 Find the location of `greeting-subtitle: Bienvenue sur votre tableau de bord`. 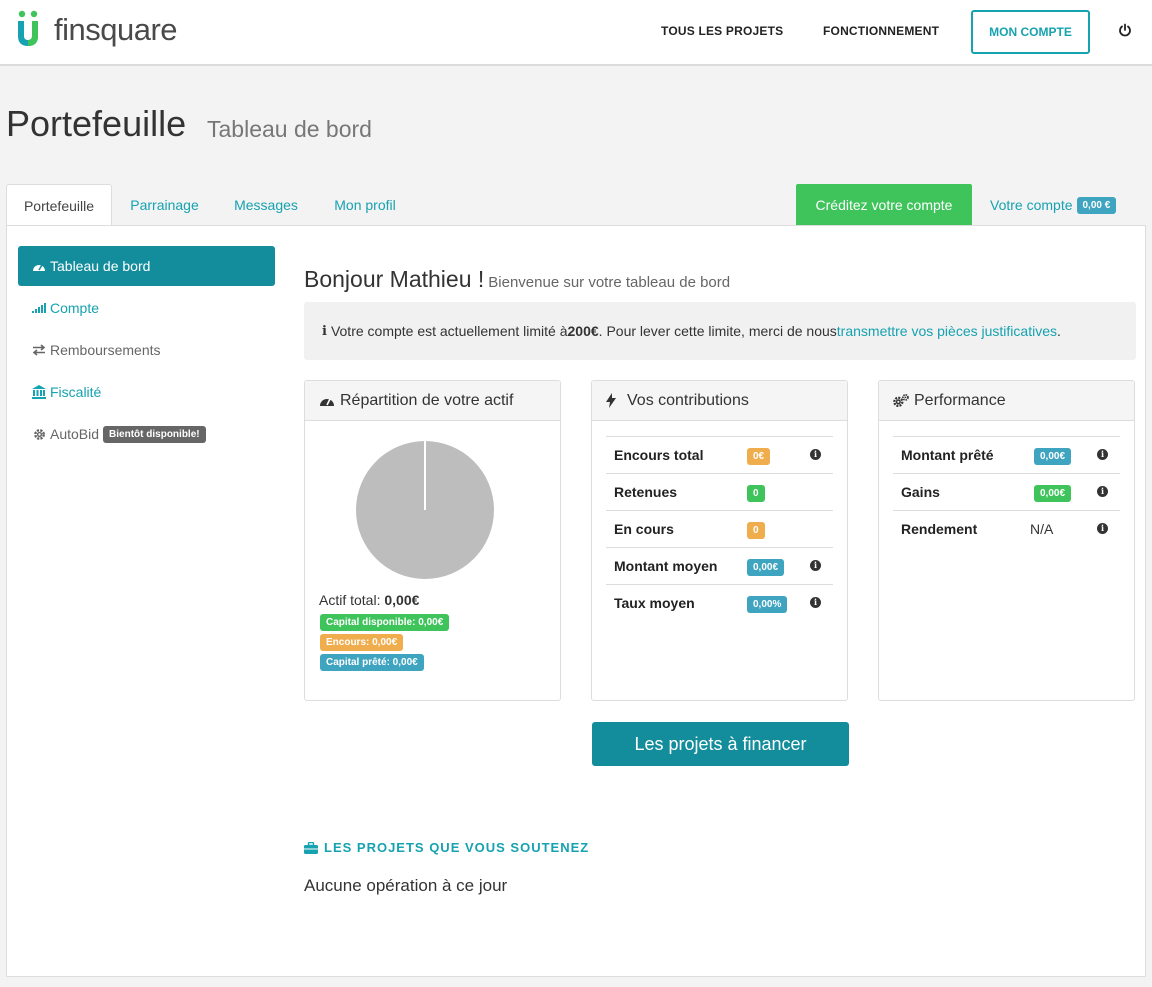

greeting-subtitle: Bienvenue sur votre tableau de bord is located at coordinates (609, 282).